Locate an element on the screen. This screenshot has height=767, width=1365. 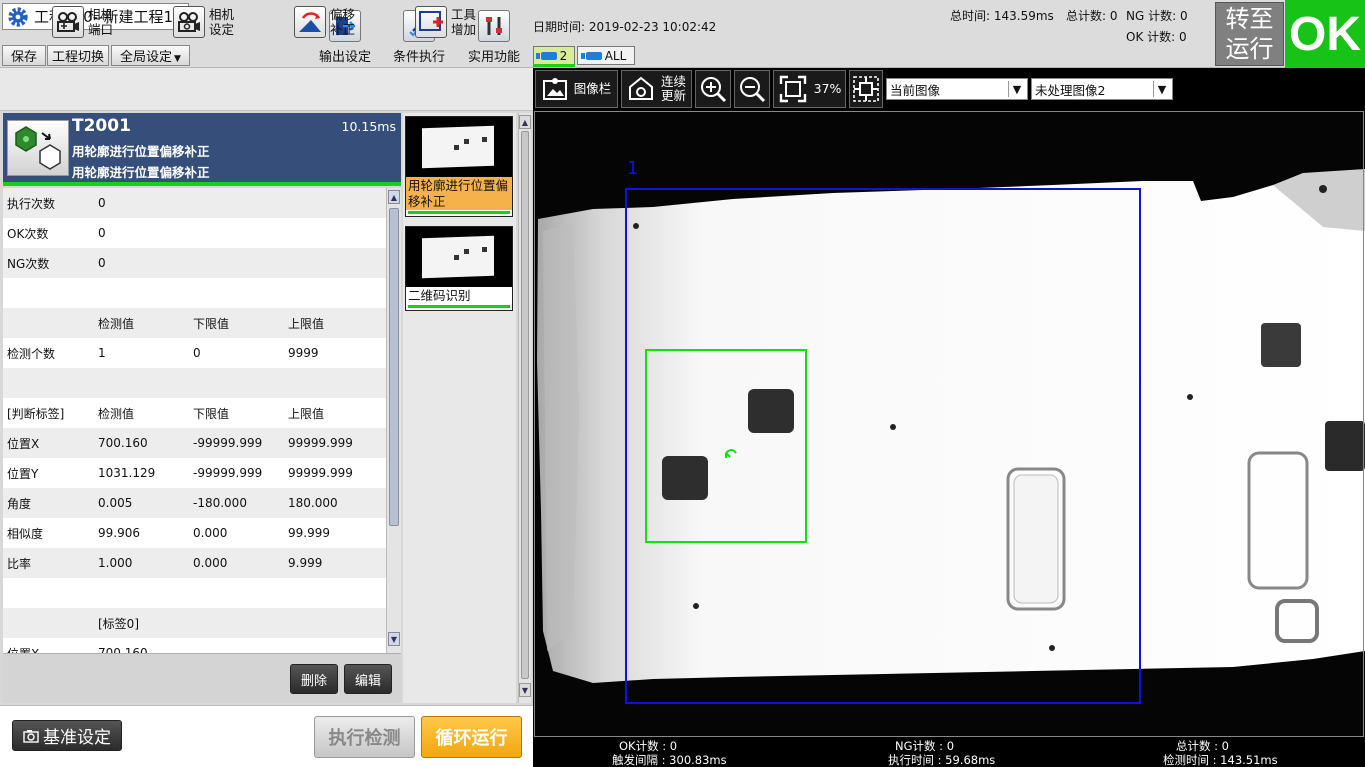
table-cell: 99.999 is located at coordinates (309, 533).